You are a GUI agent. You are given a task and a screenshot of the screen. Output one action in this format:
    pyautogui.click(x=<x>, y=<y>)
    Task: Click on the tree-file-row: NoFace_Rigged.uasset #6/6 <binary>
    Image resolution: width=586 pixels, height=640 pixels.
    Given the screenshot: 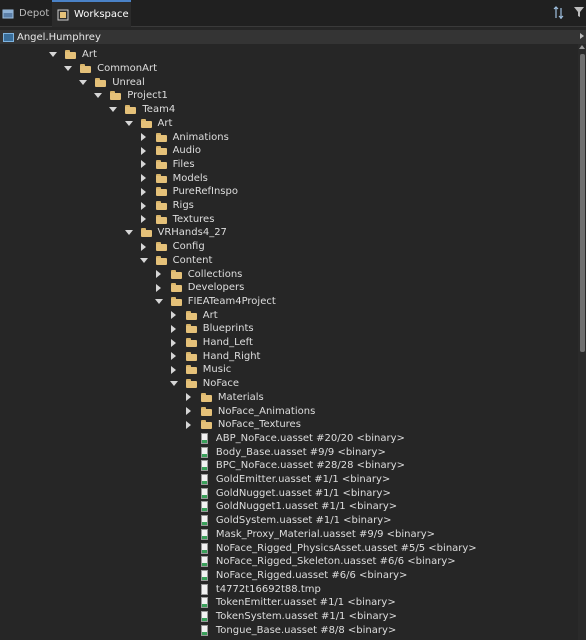 What is the action you would take?
    pyautogui.click(x=289, y=576)
    